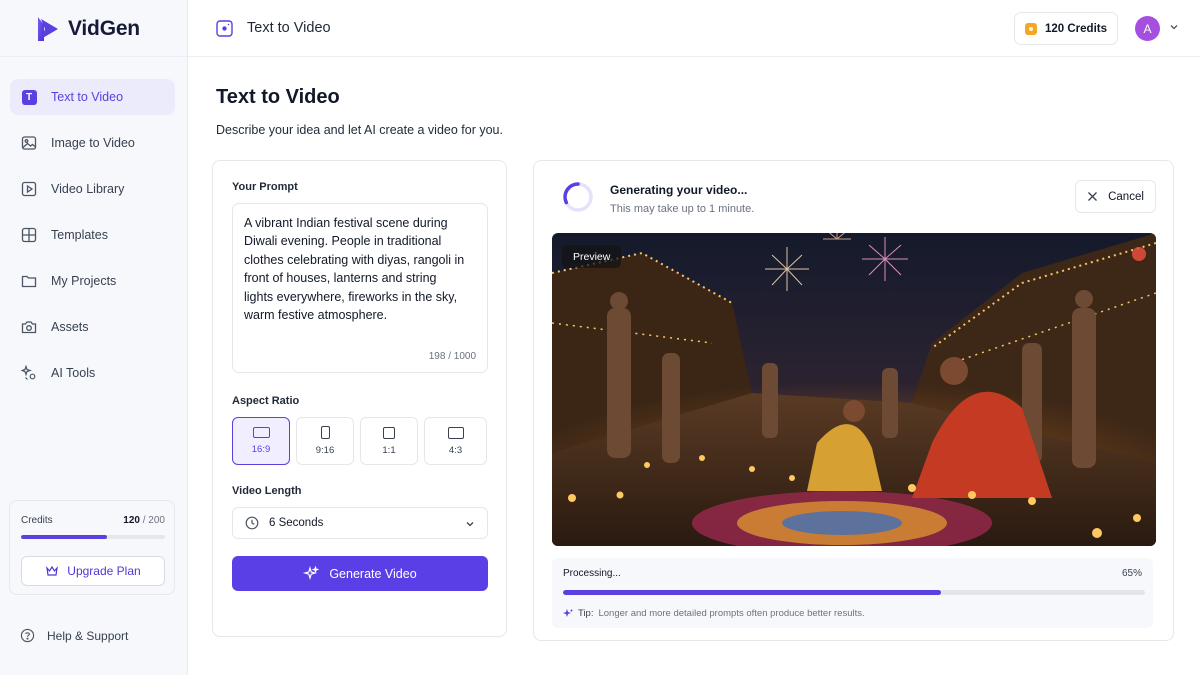 The width and height of the screenshot is (1200, 675). I want to click on sidebar-item-templates: Templates, so click(92, 235).